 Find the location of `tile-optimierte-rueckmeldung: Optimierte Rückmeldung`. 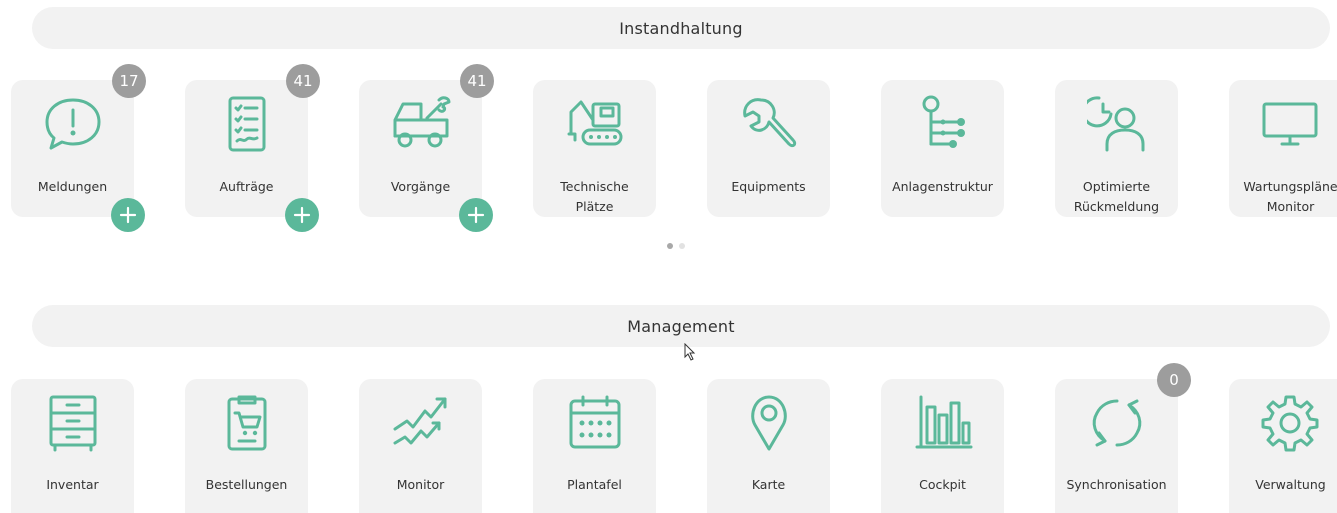

tile-optimierte-rueckmeldung: Optimierte Rückmeldung is located at coordinates (1116, 148).